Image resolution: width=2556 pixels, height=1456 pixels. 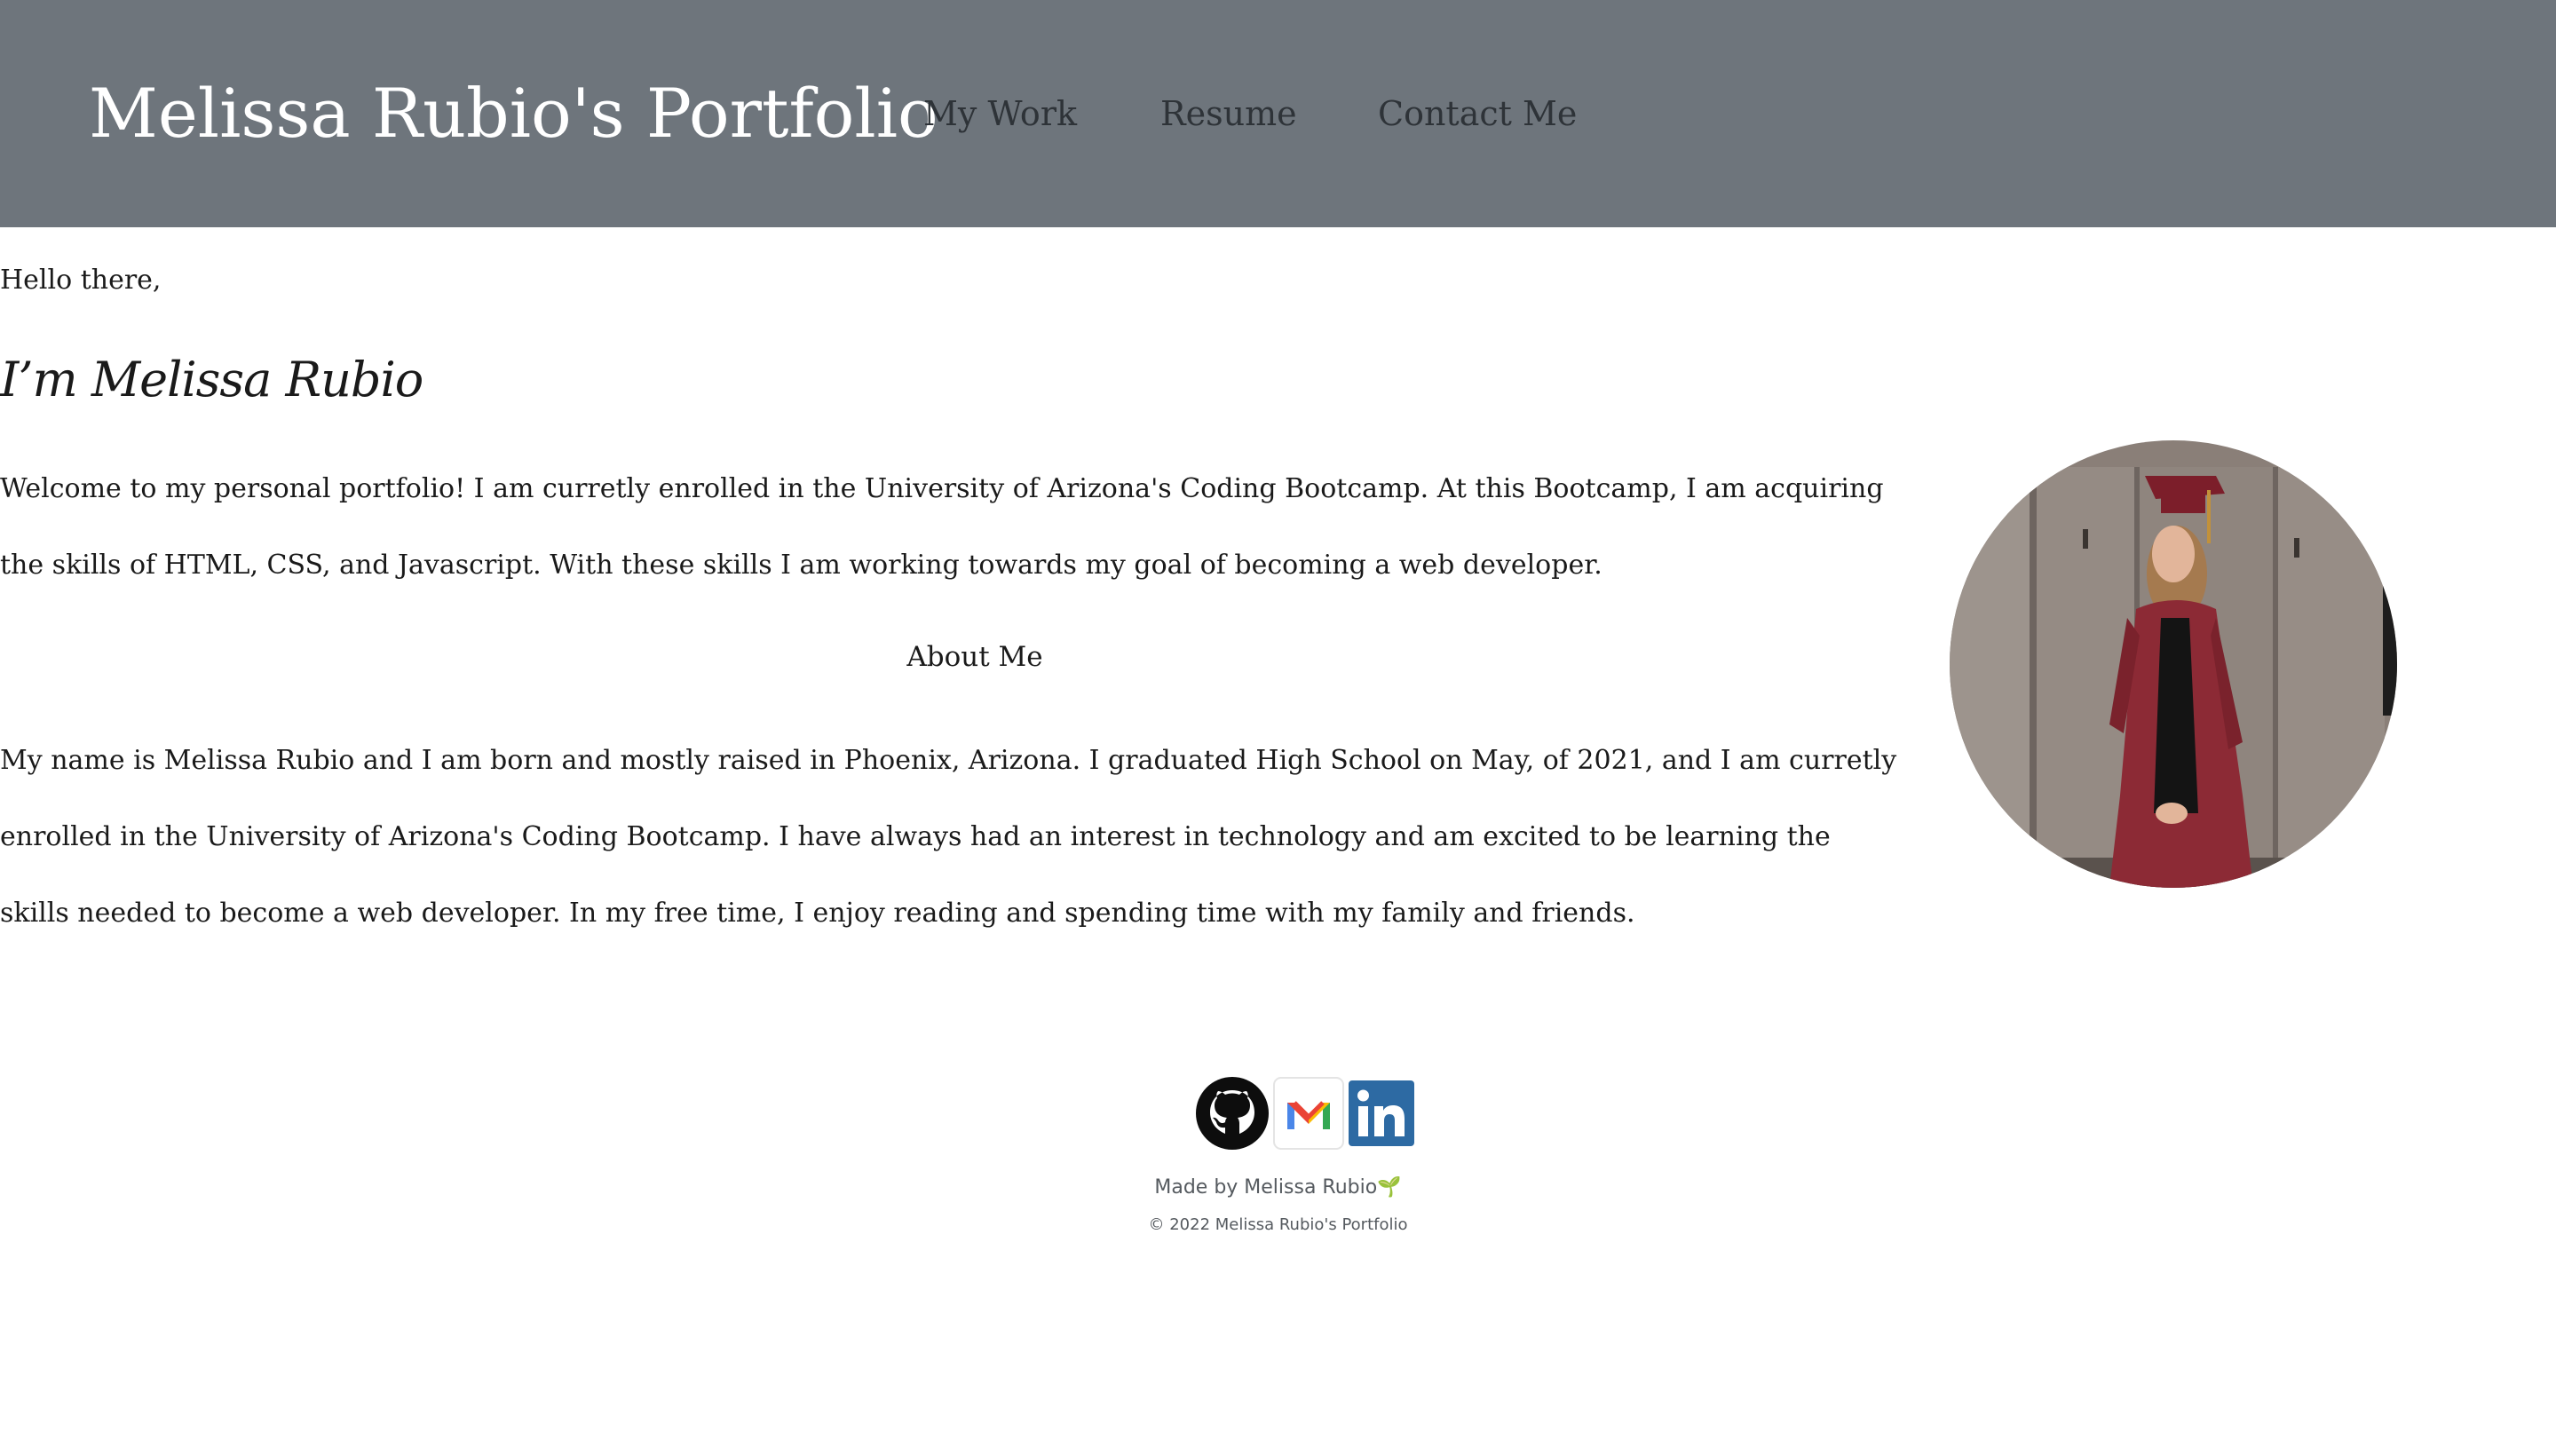 What do you see at coordinates (974, 657) in the screenshot?
I see `about-me-heading: About Me` at bounding box center [974, 657].